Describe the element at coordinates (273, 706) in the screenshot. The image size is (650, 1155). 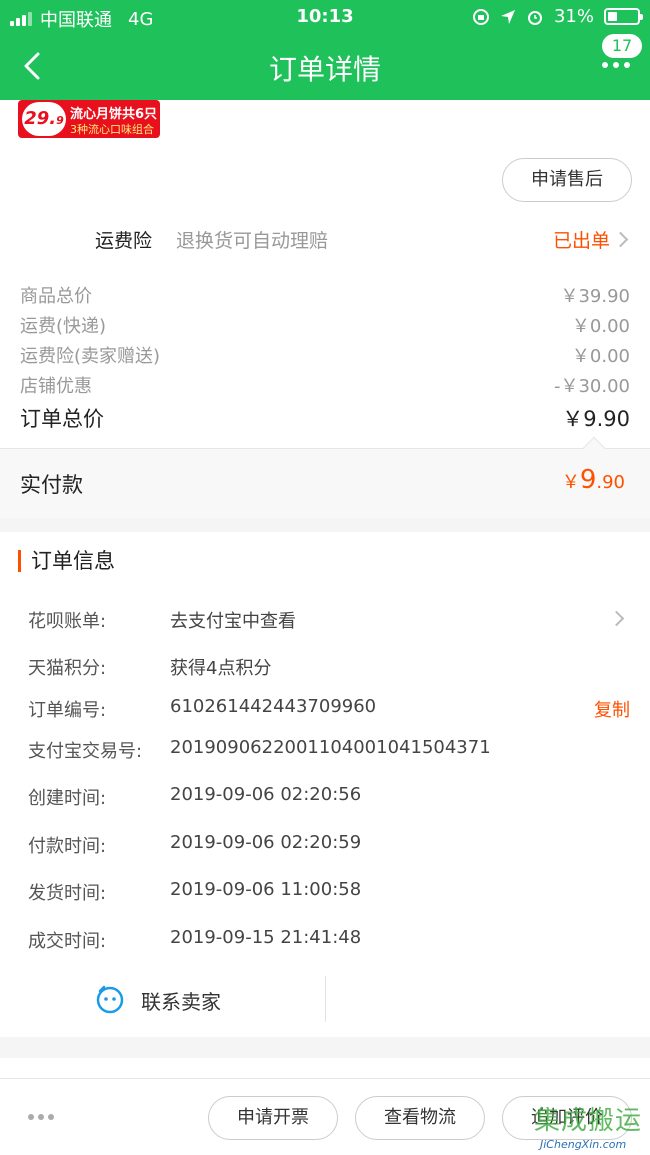
I see `info-value: 610261442443709960` at that location.